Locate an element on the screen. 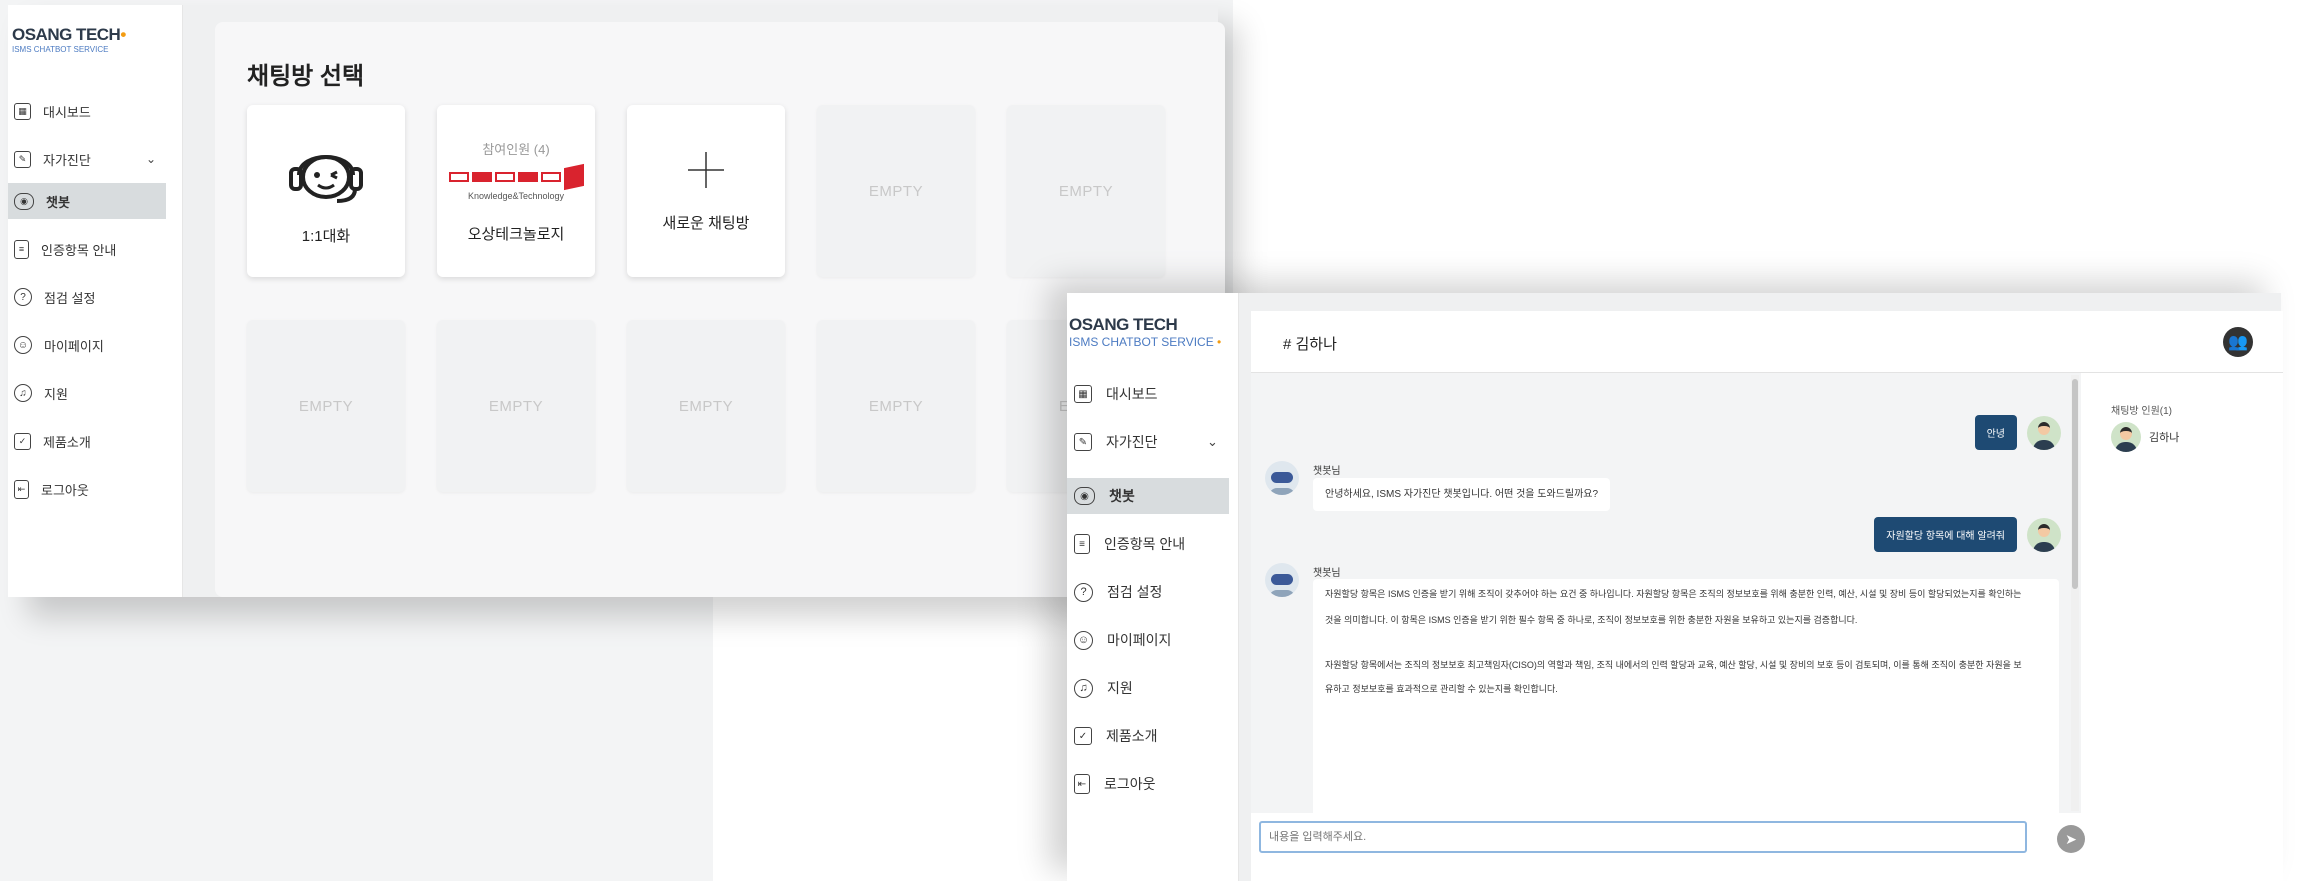 Image resolution: width=2298 pixels, height=881 pixels. logo: OSANG TECH• ISMS CHATBOT SERVICE is located at coordinates (69, 39).